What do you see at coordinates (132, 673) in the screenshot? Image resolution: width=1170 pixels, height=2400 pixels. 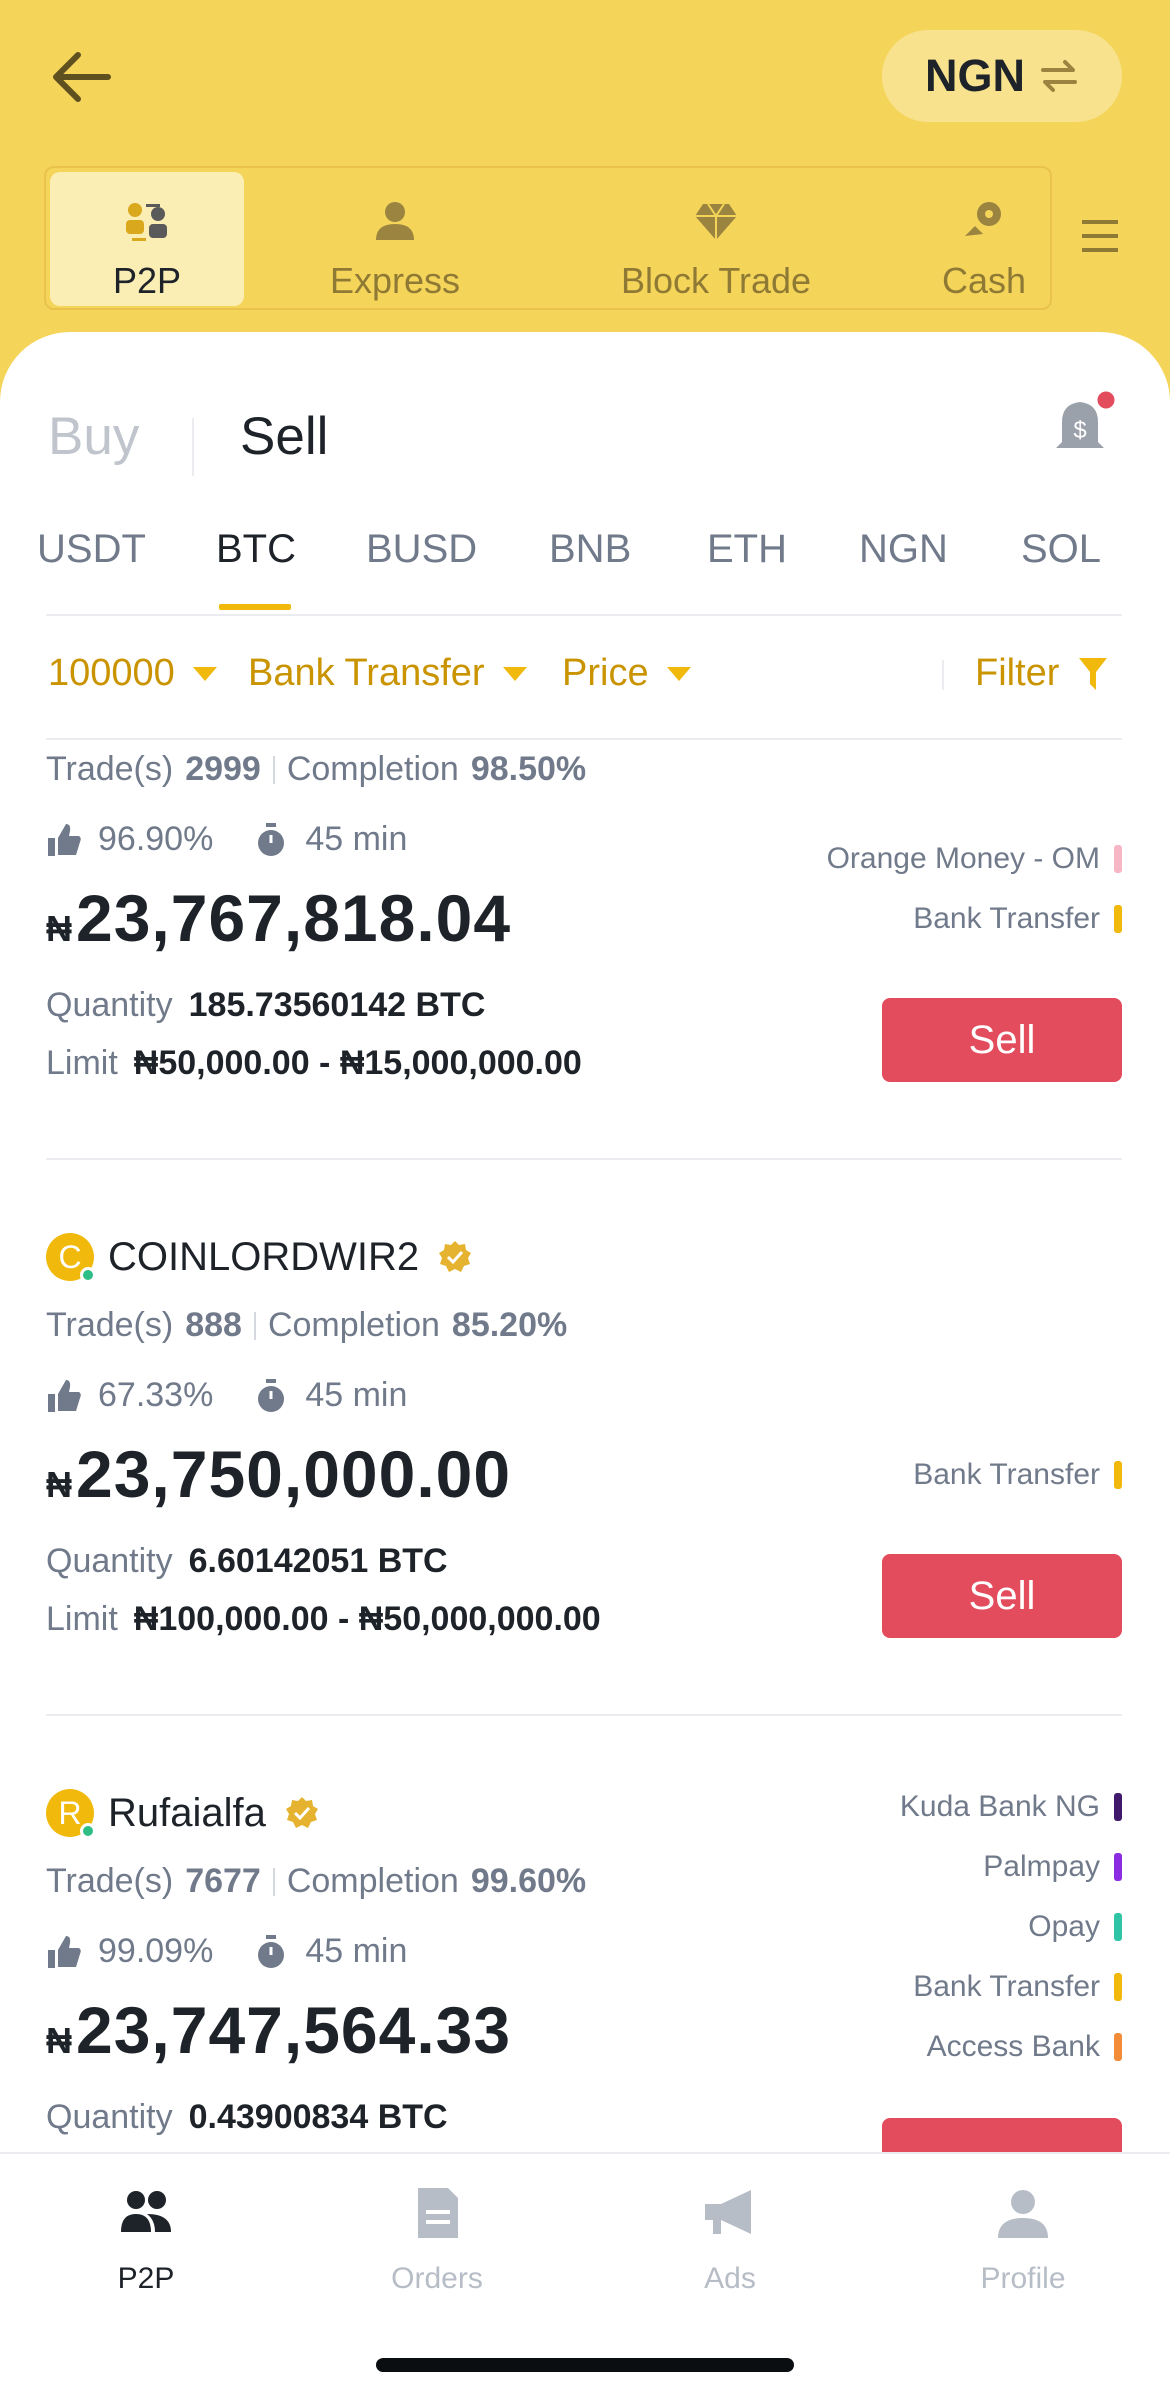 I see `amount-filter: 100000` at bounding box center [132, 673].